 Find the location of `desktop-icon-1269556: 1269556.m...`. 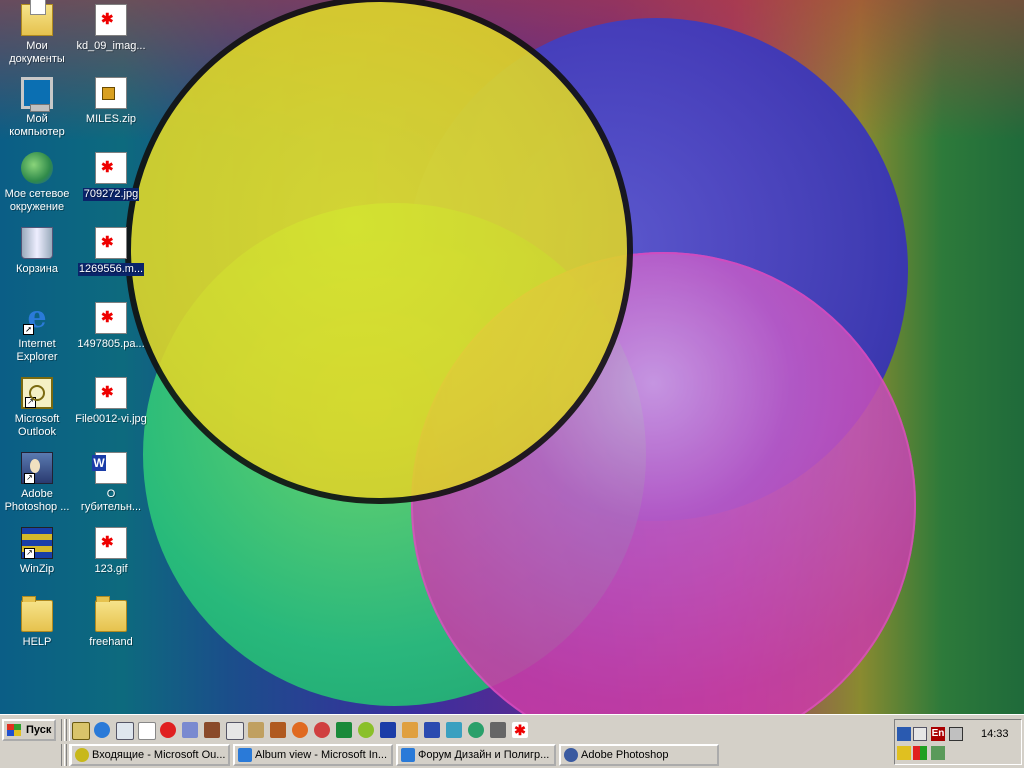

desktop-icon-1269556: 1269556.m... is located at coordinates (111, 251).